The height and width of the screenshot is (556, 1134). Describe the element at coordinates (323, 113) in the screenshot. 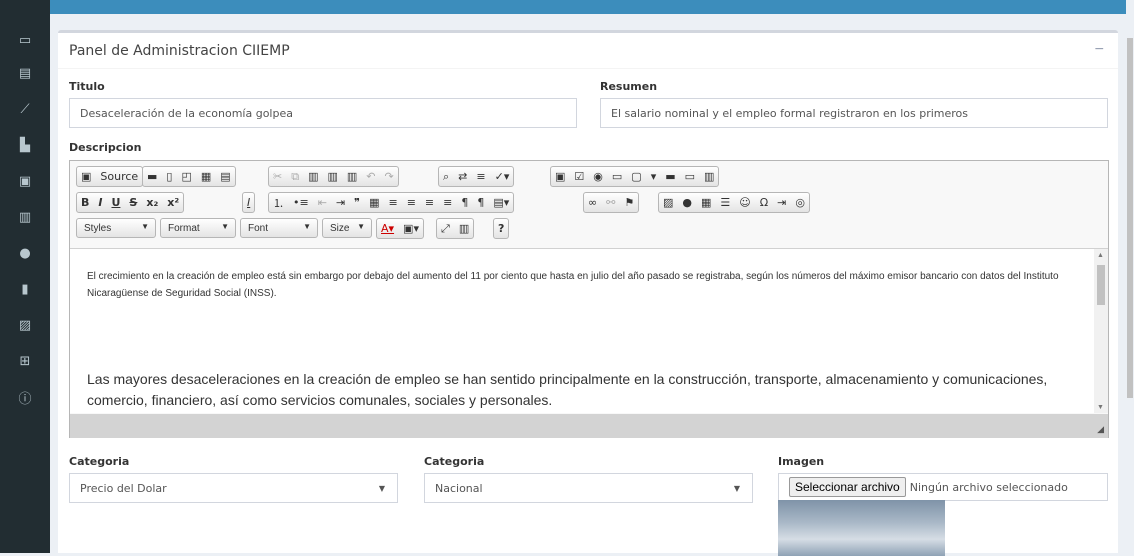

I see `titulo-input: Desaceleración de la economía golpea` at that location.